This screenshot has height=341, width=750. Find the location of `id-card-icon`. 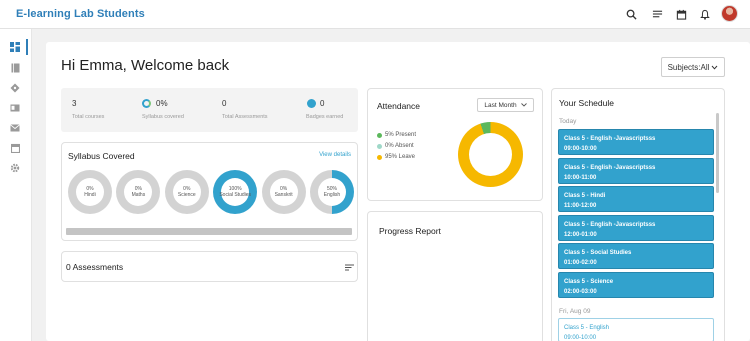

id-card-icon is located at coordinates (15, 108).